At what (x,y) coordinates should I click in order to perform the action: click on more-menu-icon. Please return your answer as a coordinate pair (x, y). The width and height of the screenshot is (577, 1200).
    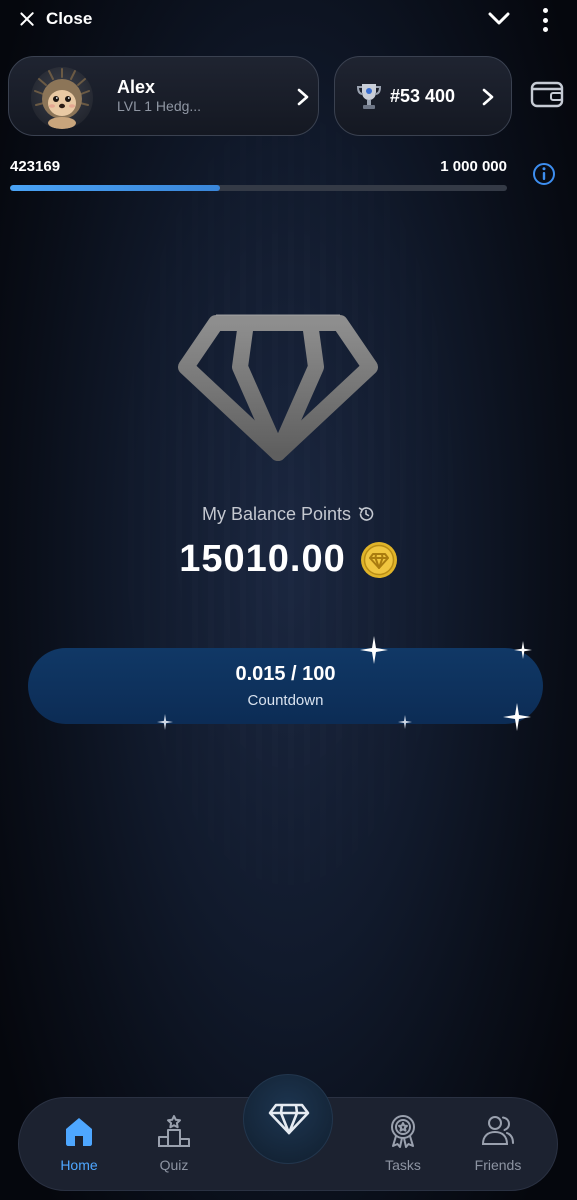
    Looking at the image, I should click on (545, 20).